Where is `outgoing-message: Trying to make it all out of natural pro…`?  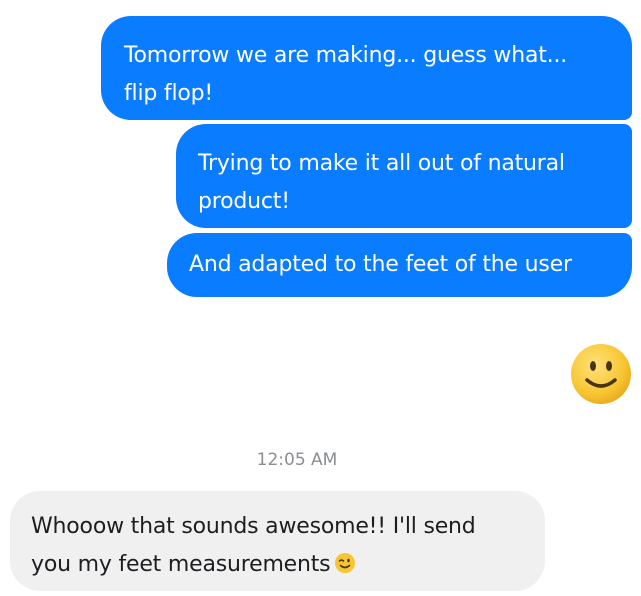 outgoing-message: Trying to make it all out of natural pro… is located at coordinates (404, 176).